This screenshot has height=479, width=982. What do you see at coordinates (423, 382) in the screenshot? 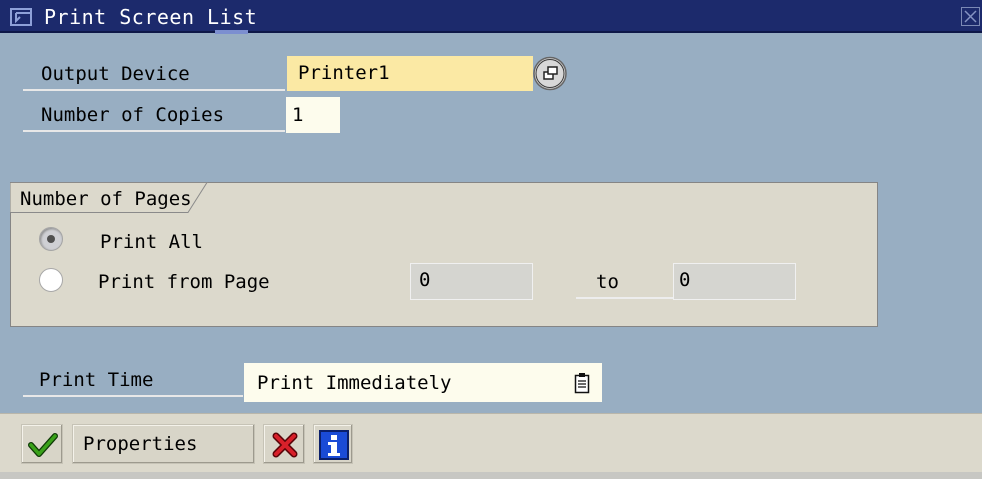
I see `print-time-dropdown: Print Immediately` at bounding box center [423, 382].